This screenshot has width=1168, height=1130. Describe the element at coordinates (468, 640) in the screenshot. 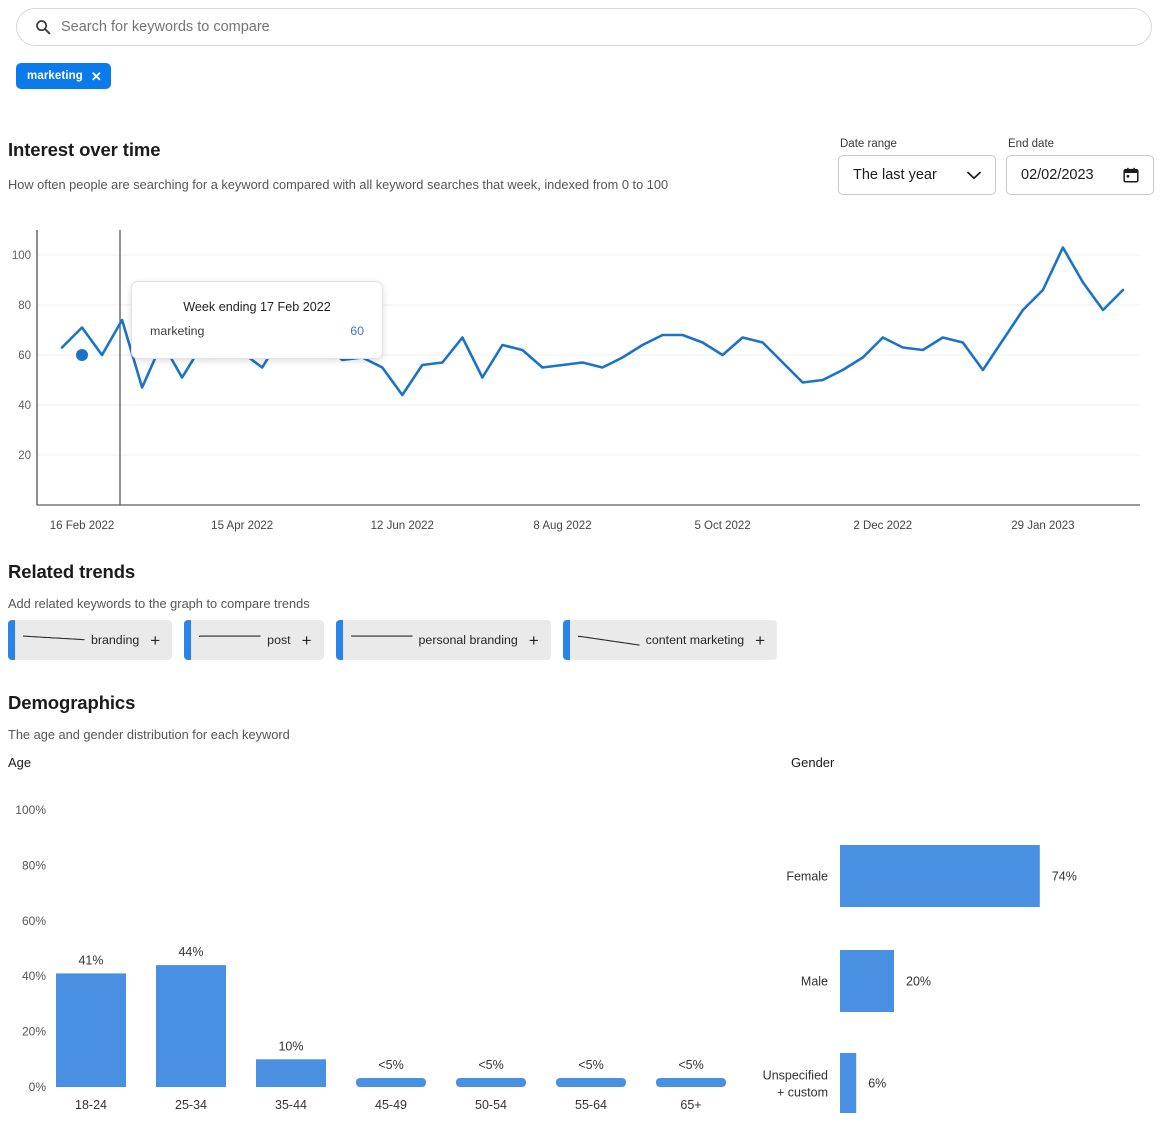

I see `related-trend-label: personal branding` at that location.